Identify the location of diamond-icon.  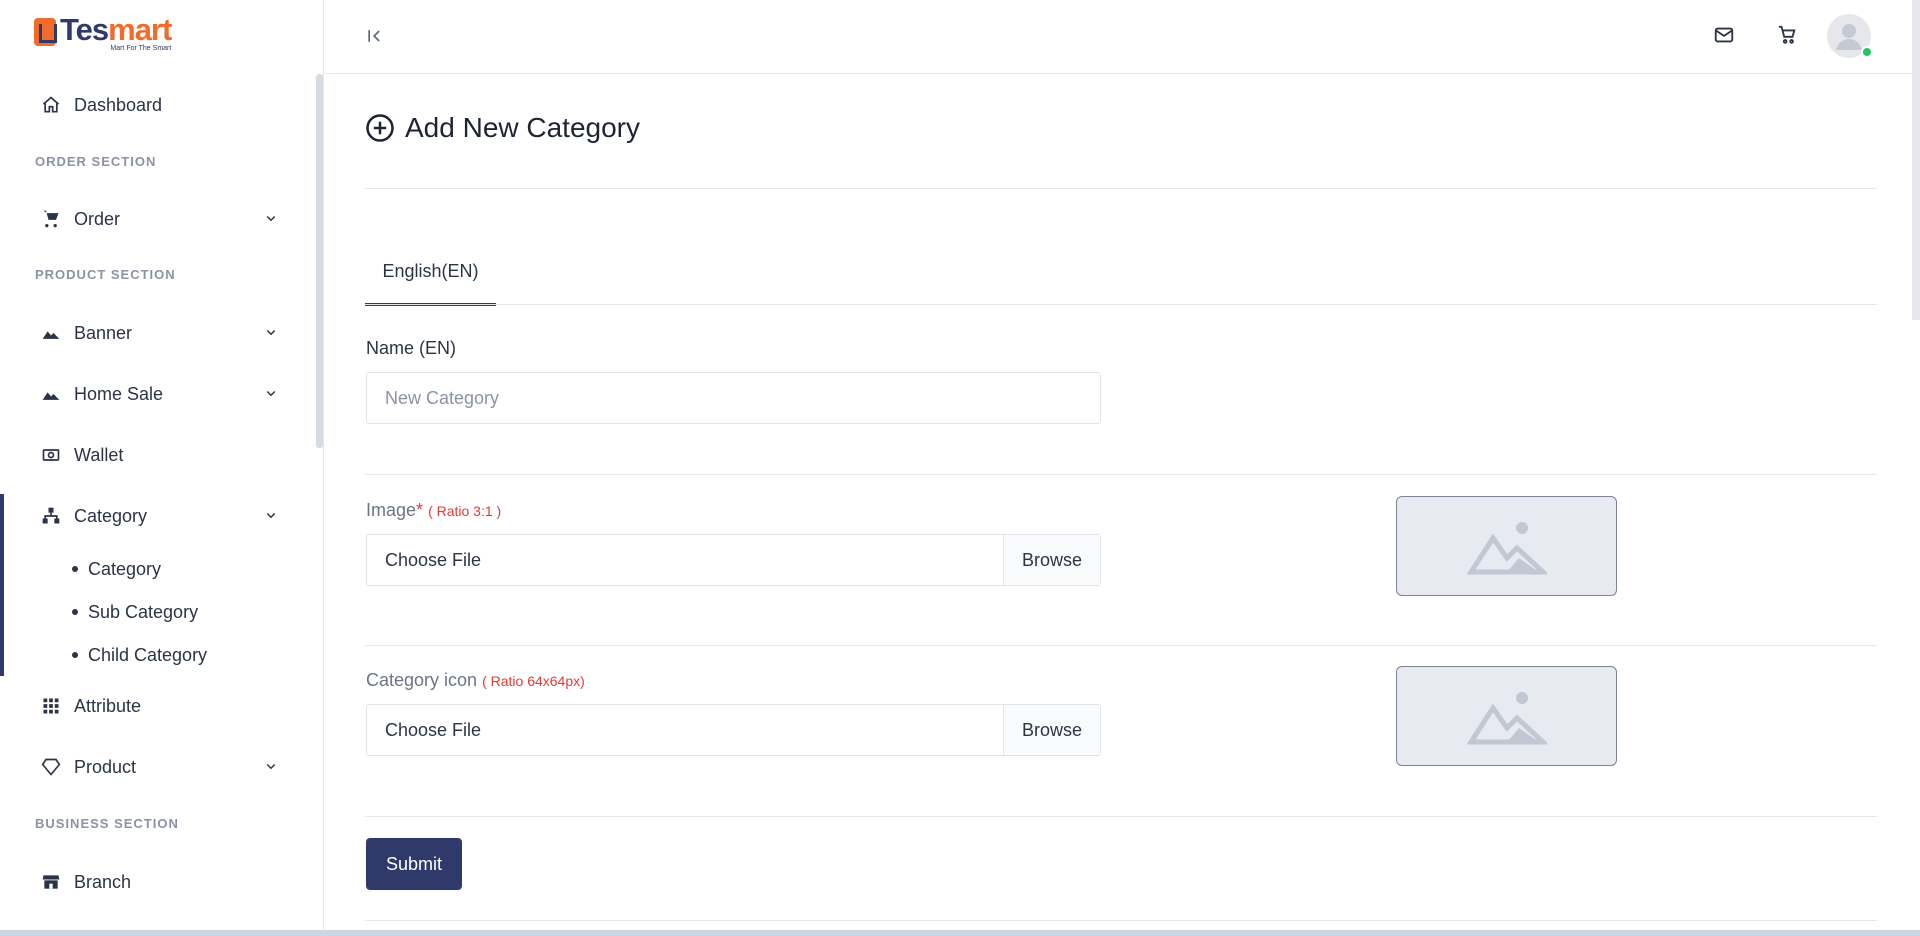
(51, 767).